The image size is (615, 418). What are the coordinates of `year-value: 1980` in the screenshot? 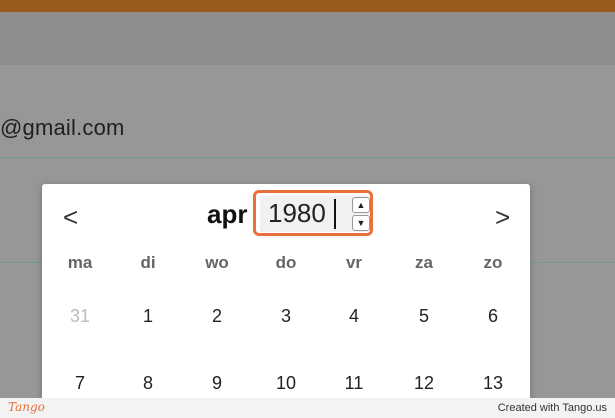 It's located at (297, 213).